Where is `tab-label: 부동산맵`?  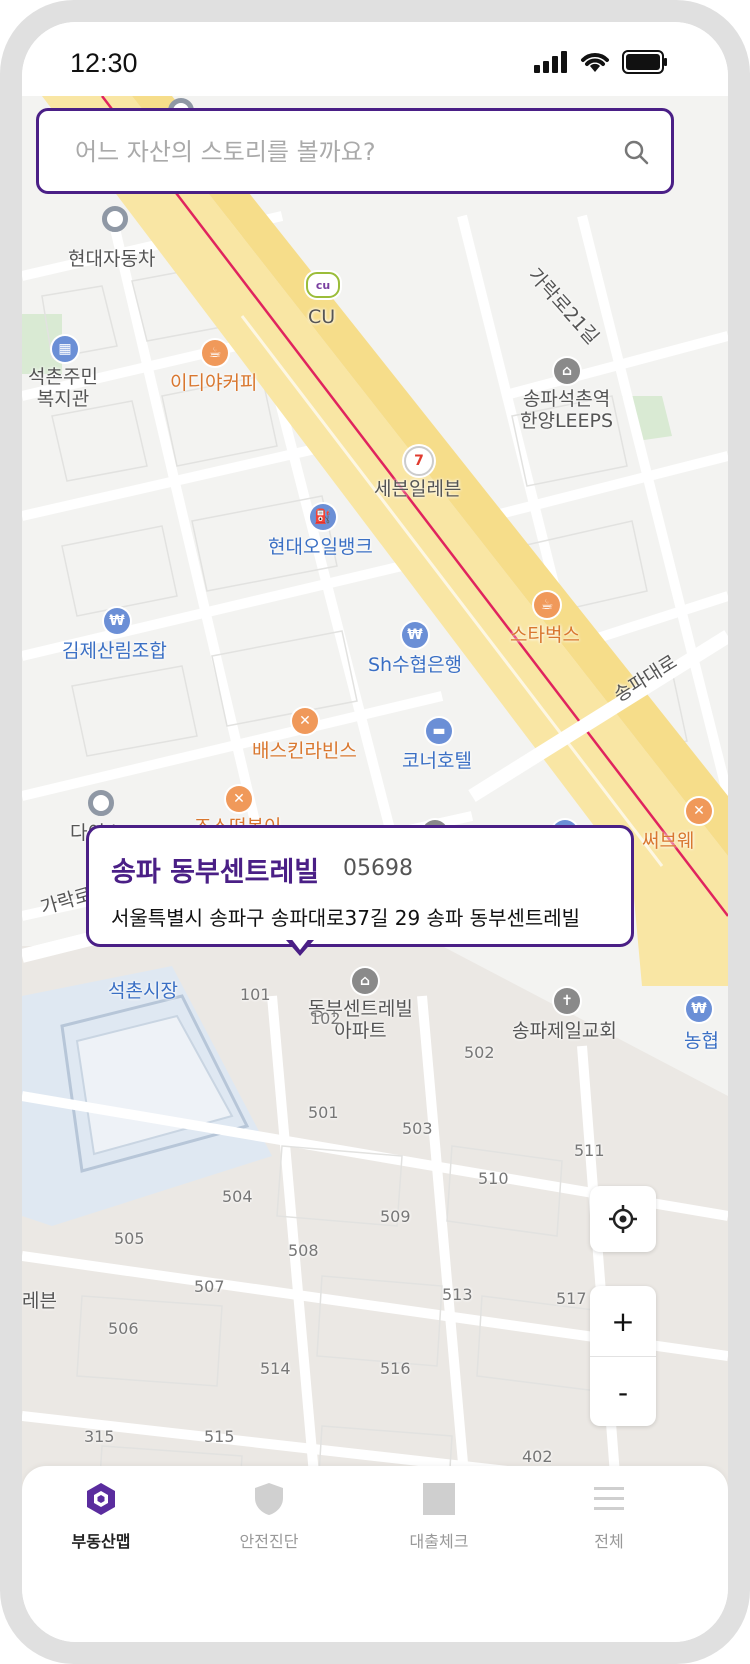
tab-label: 부동산맵 is located at coordinates (101, 1541).